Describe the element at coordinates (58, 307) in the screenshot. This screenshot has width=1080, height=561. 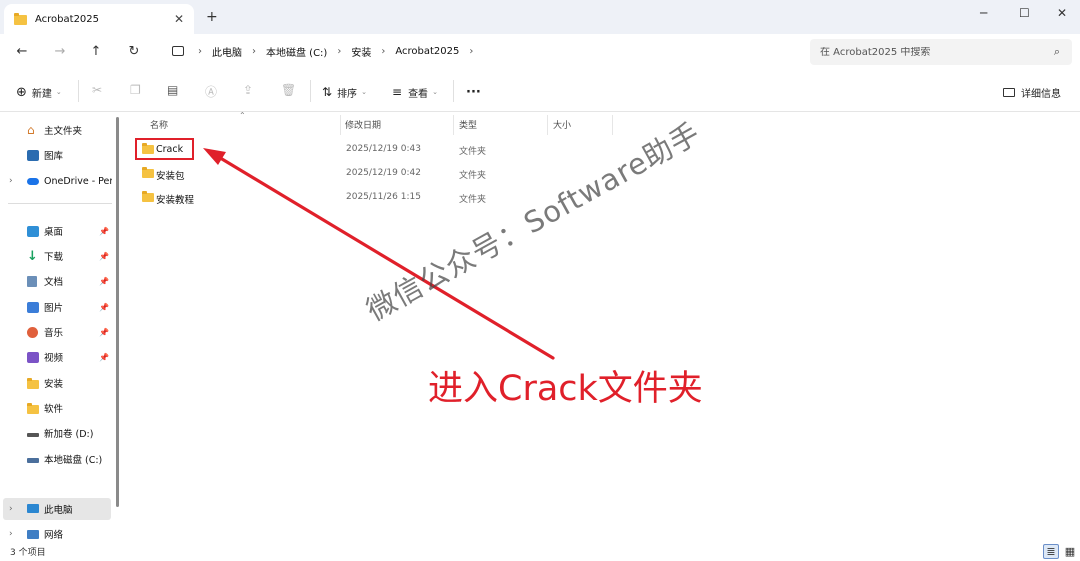
I see `sidebar-item-pictures: 图片 📌` at that location.